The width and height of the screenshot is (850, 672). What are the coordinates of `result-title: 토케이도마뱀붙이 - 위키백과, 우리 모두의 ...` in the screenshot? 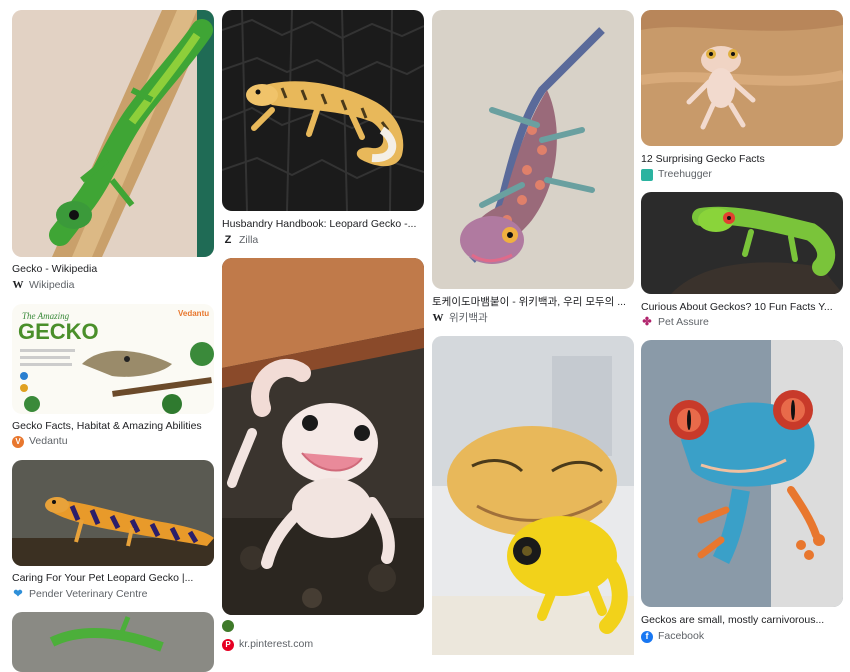 It's located at (533, 302).